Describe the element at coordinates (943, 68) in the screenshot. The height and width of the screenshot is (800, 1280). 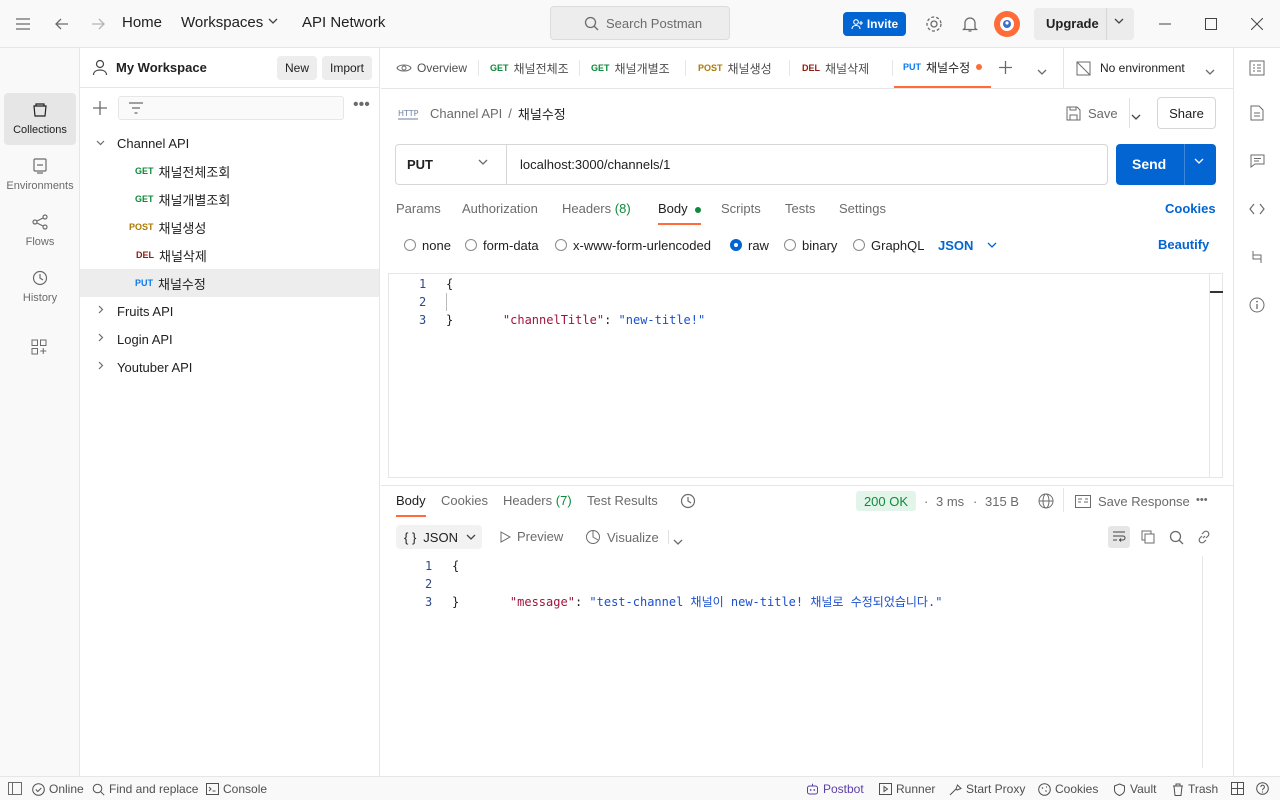
I see `tab-put-active: PUT 채널수정` at that location.